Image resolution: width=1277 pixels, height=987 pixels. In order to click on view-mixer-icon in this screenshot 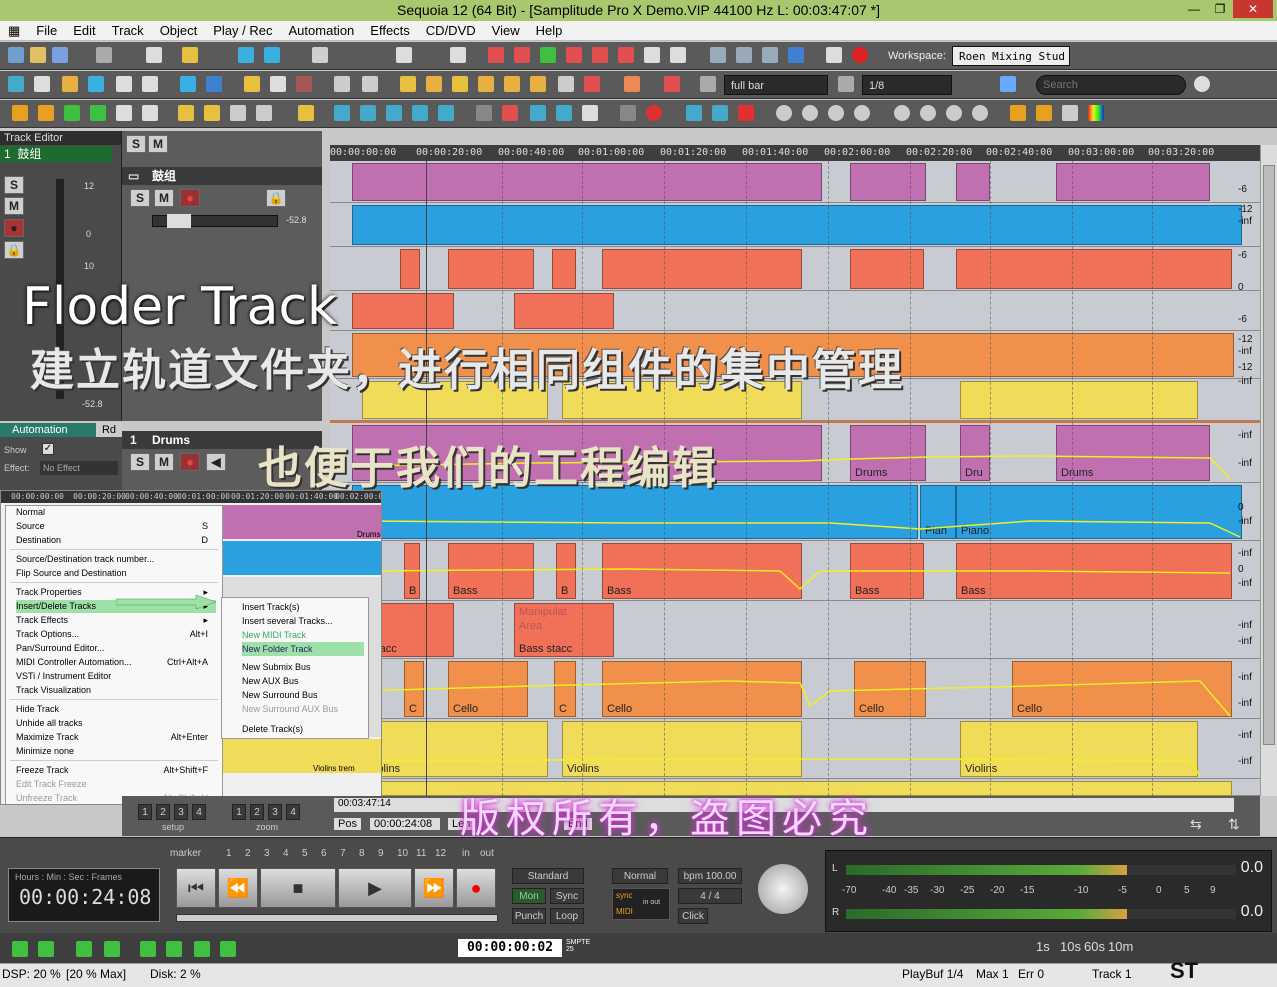, I will do `click(720, 113)`.